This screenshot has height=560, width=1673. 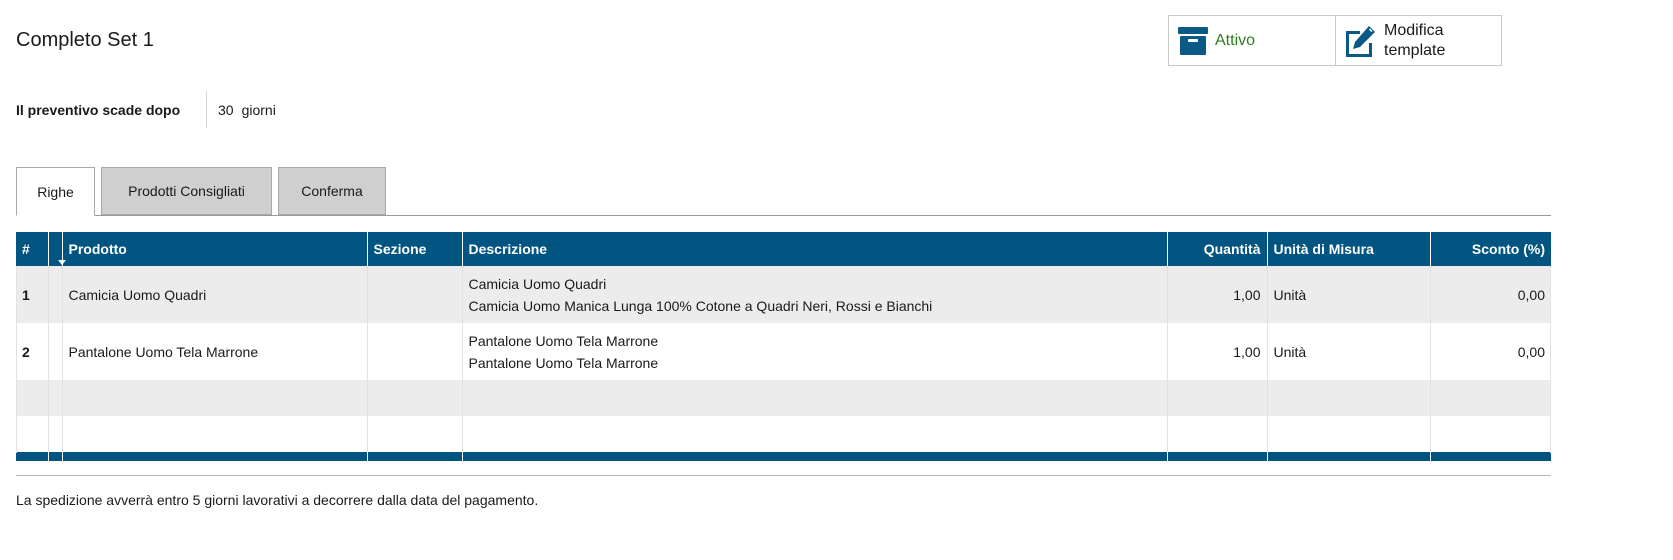 What do you see at coordinates (186, 191) in the screenshot?
I see `tab-prodotti-consigliati: Prodotti Consigliati` at bounding box center [186, 191].